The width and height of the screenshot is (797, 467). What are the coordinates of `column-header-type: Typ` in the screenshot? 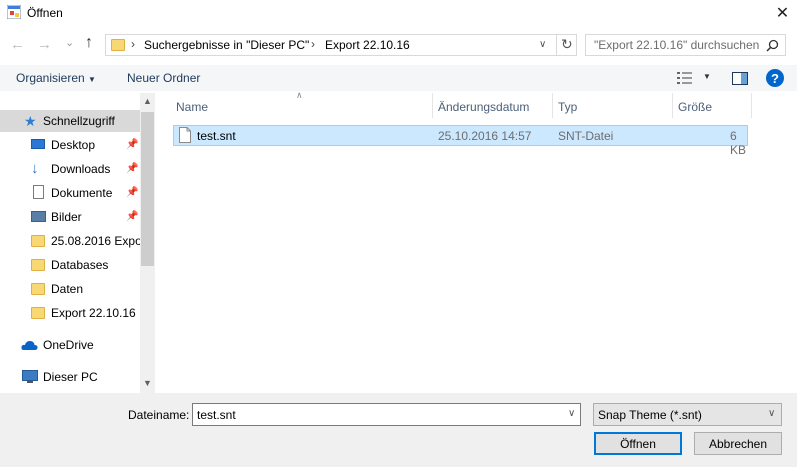 It's located at (567, 107).